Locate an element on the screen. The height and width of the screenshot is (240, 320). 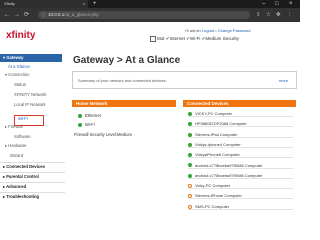
device-label: SMS-PC Computer is located at coordinates (212, 206).